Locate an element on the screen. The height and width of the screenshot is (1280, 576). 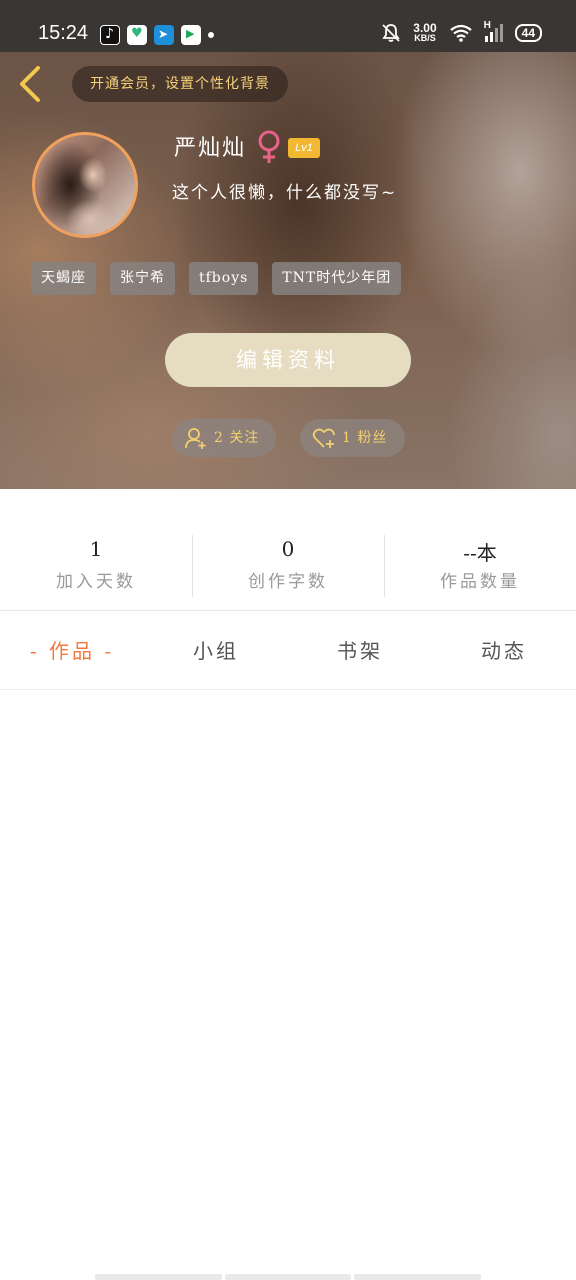
tag-list: 天蝎座 张宁希 tfboys TNT时代少年团 is located at coordinates (216, 278).